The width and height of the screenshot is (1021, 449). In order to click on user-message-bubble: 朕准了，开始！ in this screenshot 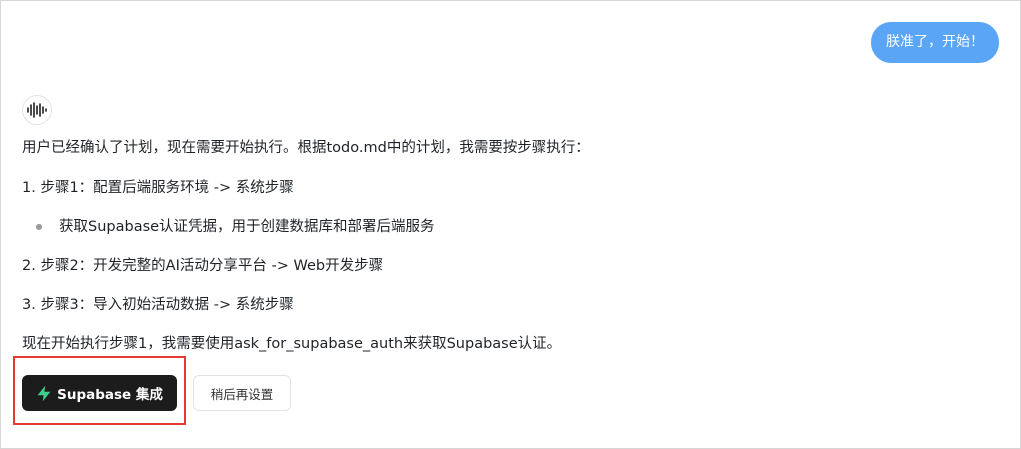, I will do `click(935, 42)`.